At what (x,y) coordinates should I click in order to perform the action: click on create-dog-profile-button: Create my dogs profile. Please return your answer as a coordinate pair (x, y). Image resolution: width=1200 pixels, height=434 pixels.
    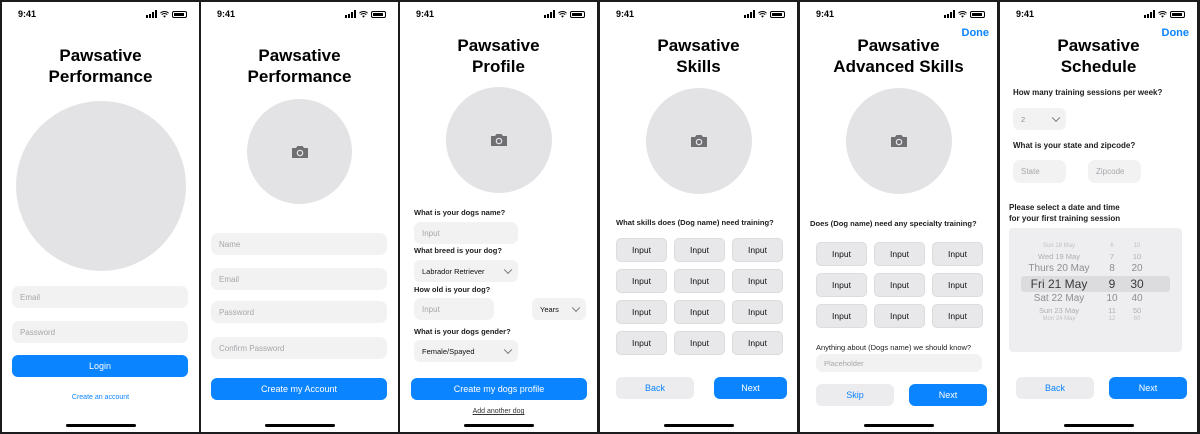
    Looking at the image, I should click on (499, 389).